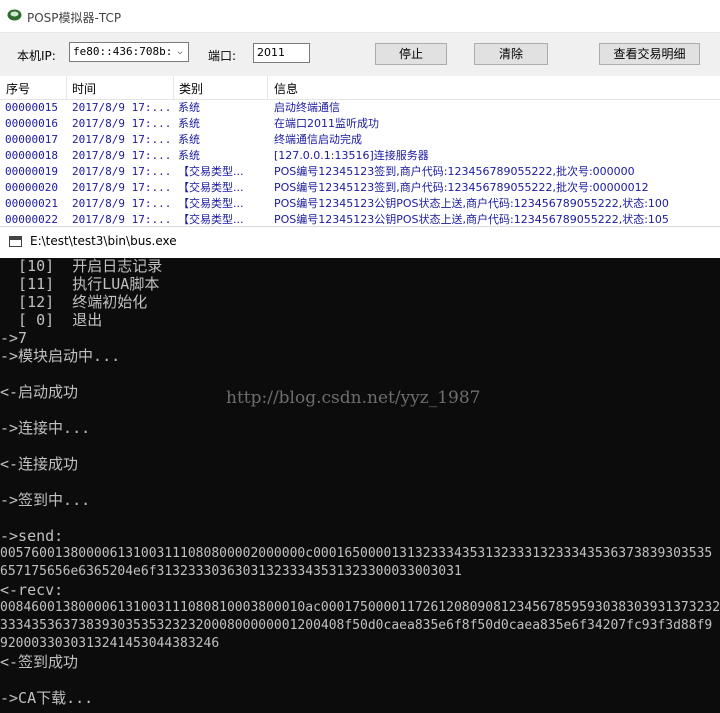 Image resolution: width=720 pixels, height=713 pixels. Describe the element at coordinates (51, 320) in the screenshot. I see `console-line: [ 0] 退出` at that location.